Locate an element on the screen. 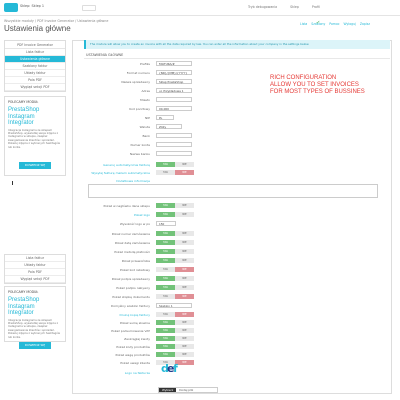 This screenshot has height=400, width=400. section-divider is located at coordinates (237, 58).